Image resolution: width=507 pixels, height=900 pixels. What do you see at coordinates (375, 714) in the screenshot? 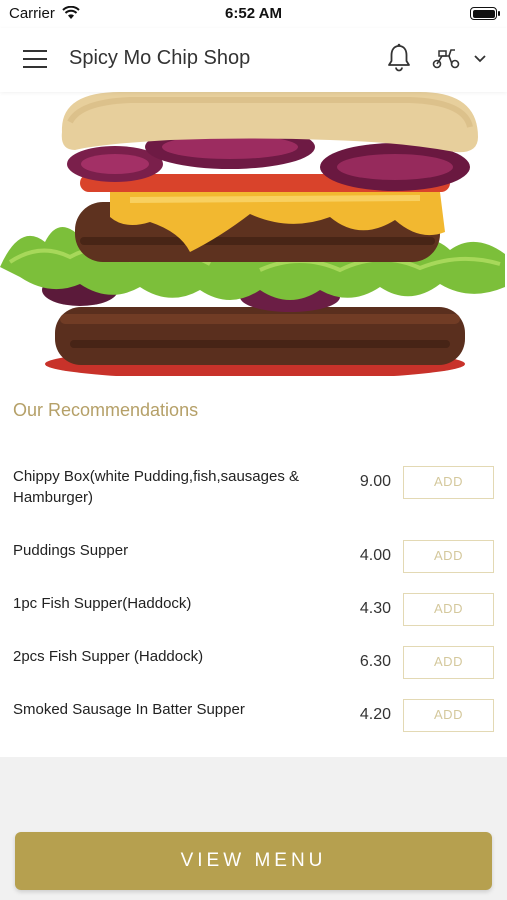
I see `item-price: 4.20` at bounding box center [375, 714].